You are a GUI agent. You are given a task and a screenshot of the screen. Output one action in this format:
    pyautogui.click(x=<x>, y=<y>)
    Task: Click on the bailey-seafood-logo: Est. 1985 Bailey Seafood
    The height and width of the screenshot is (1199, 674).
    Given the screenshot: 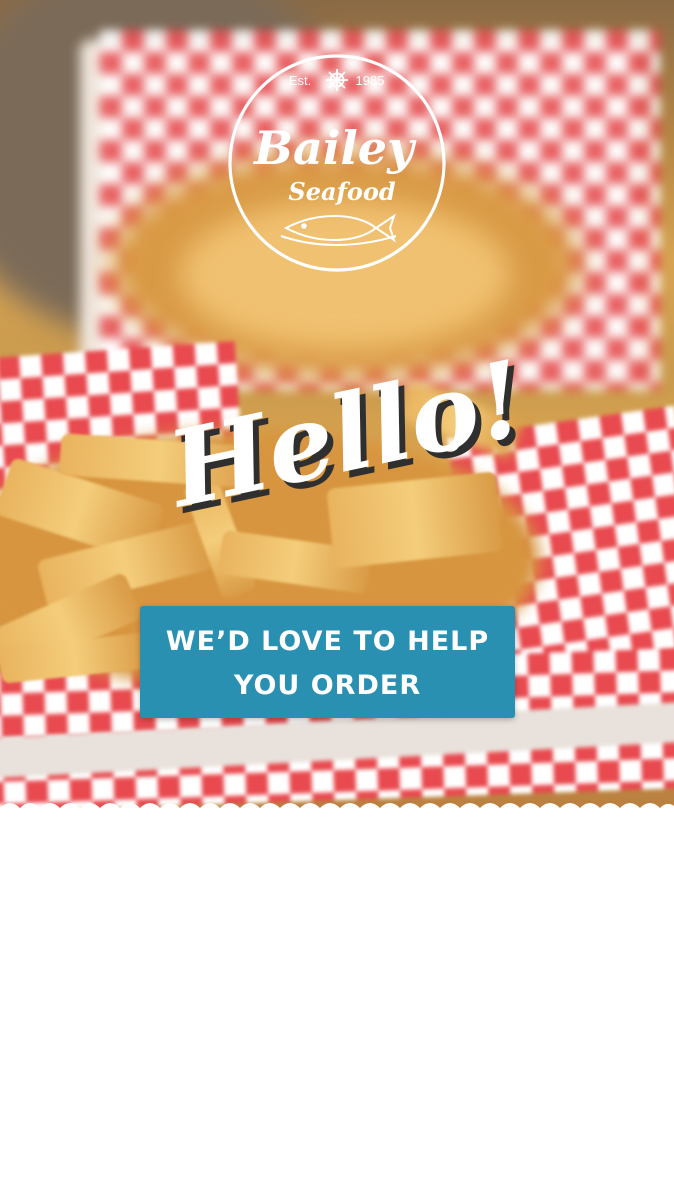 What is the action you would take?
    pyautogui.click(x=337, y=163)
    